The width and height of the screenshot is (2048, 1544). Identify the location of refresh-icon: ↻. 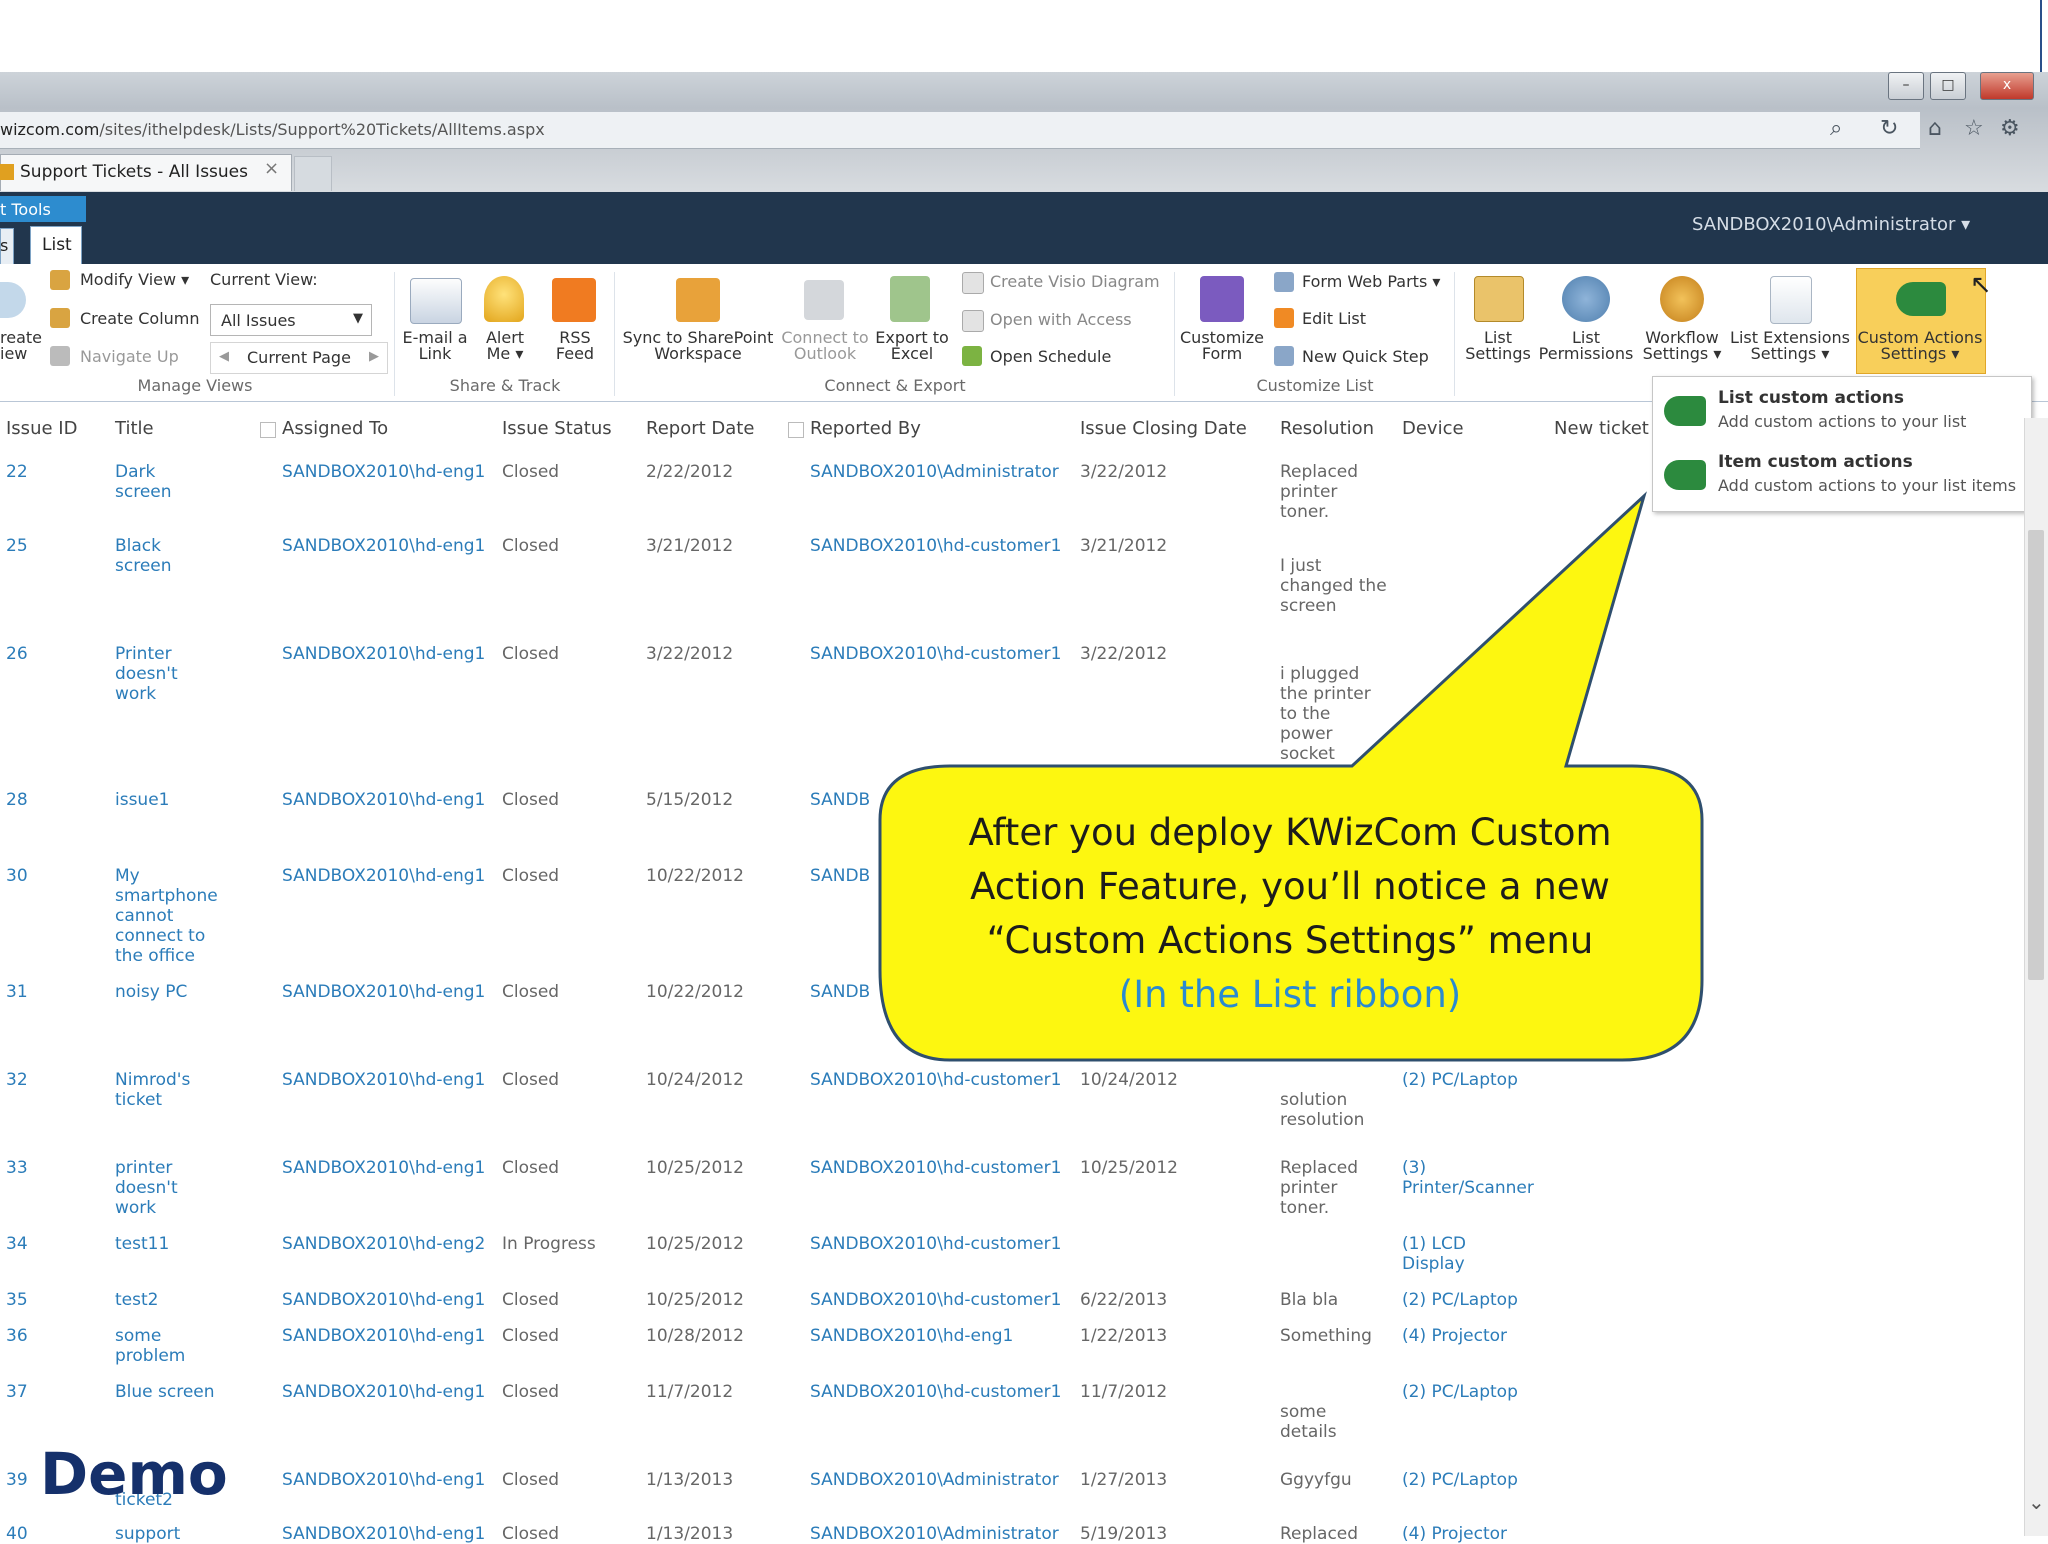
(1889, 128).